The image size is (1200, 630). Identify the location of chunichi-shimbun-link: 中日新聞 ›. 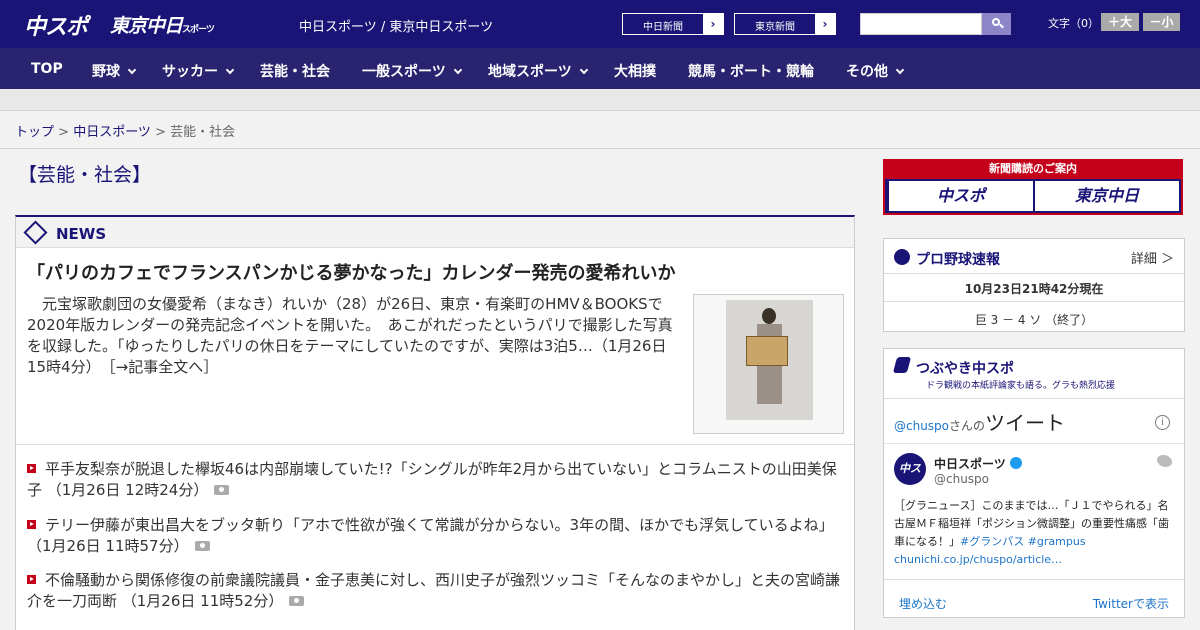
(673, 24).